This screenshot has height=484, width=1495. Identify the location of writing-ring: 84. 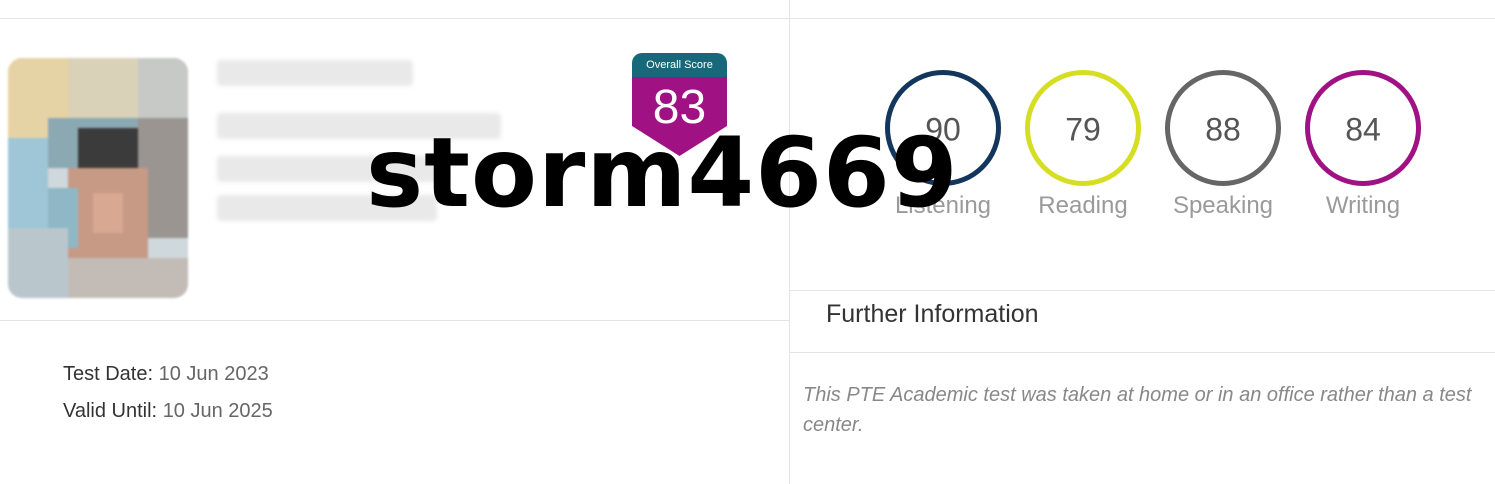
(1363, 128).